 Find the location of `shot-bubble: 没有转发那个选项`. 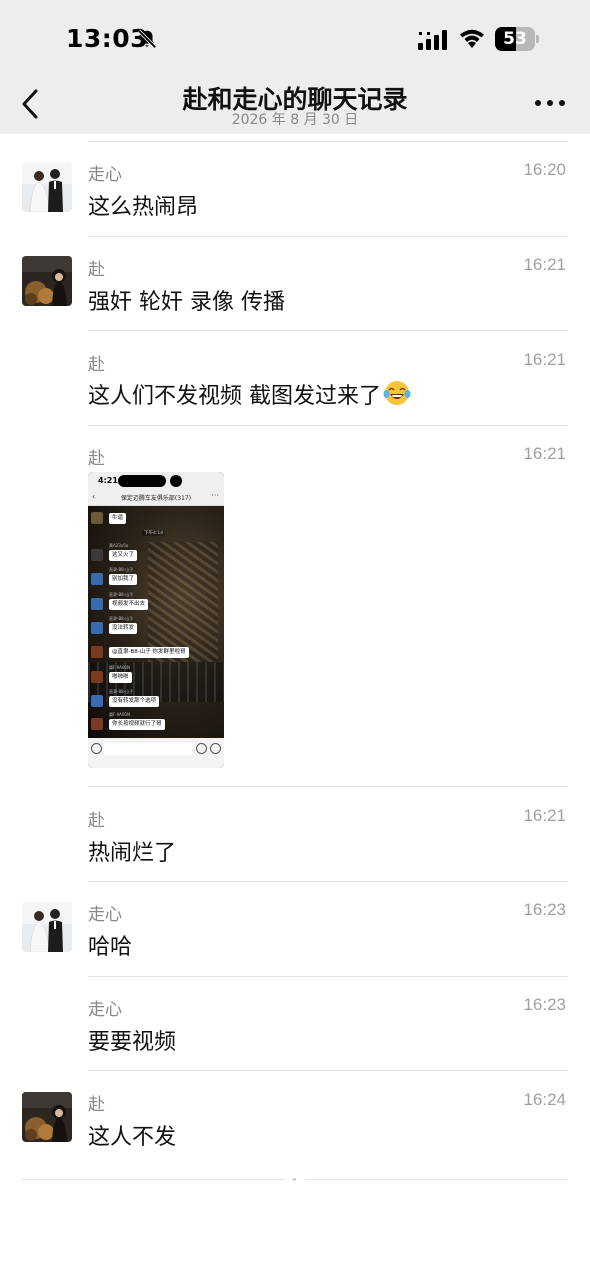

shot-bubble: 没有转发那个选项 is located at coordinates (134, 701).